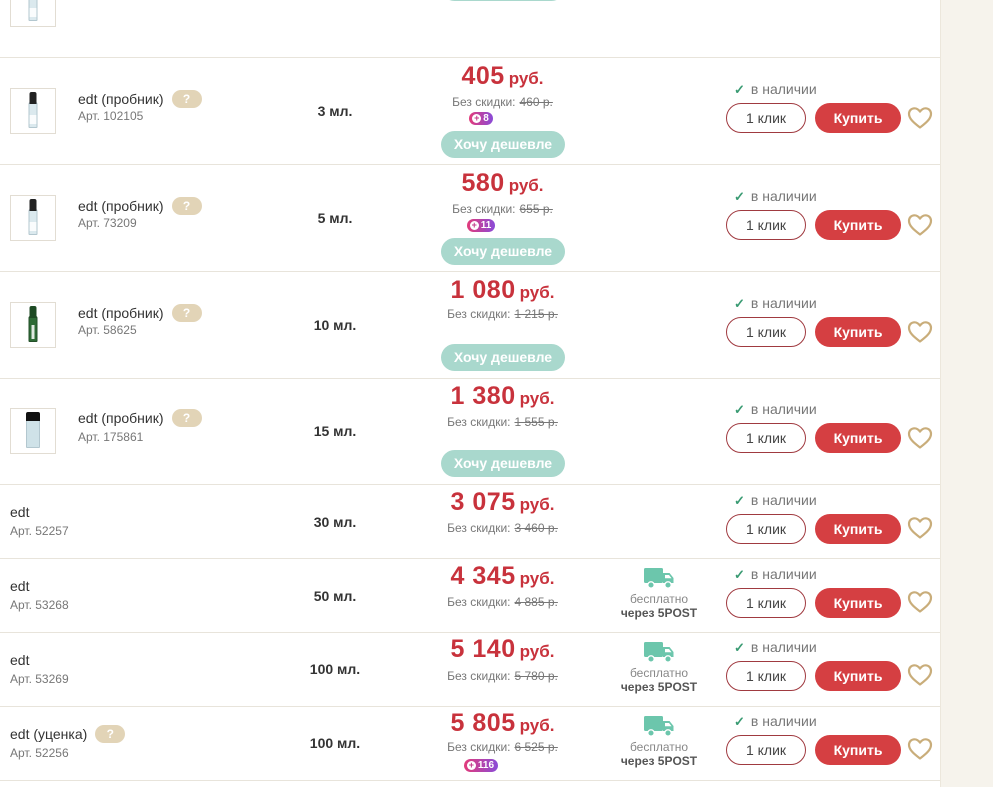 The image size is (993, 787). I want to click on bonus-points: +8, so click(481, 118).